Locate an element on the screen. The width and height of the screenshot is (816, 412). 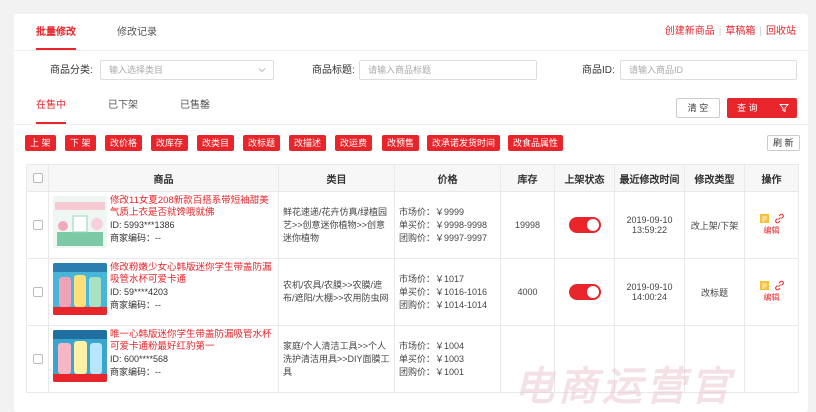
edit-presale-button: 改预售 is located at coordinates (401, 143).